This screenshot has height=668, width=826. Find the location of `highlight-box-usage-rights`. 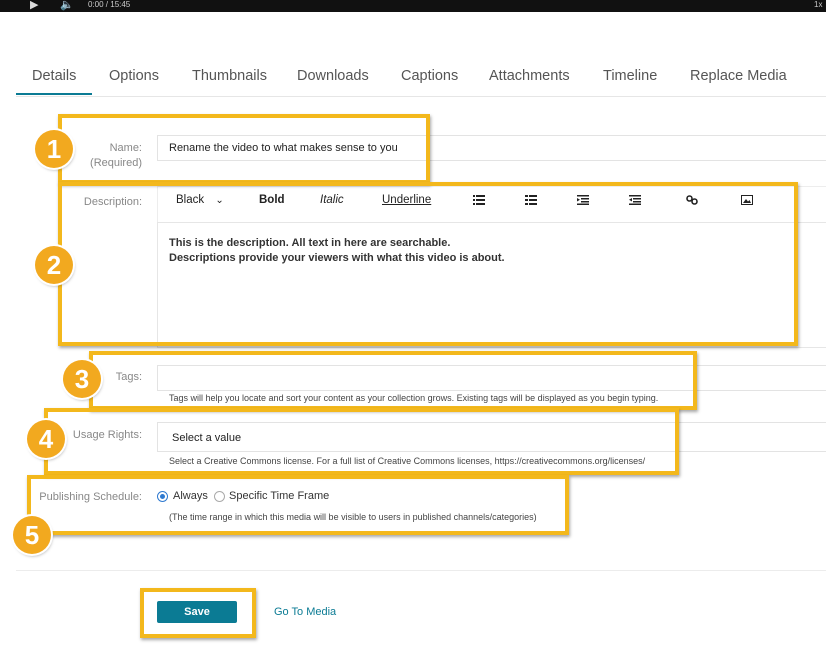

highlight-box-usage-rights is located at coordinates (361, 441).